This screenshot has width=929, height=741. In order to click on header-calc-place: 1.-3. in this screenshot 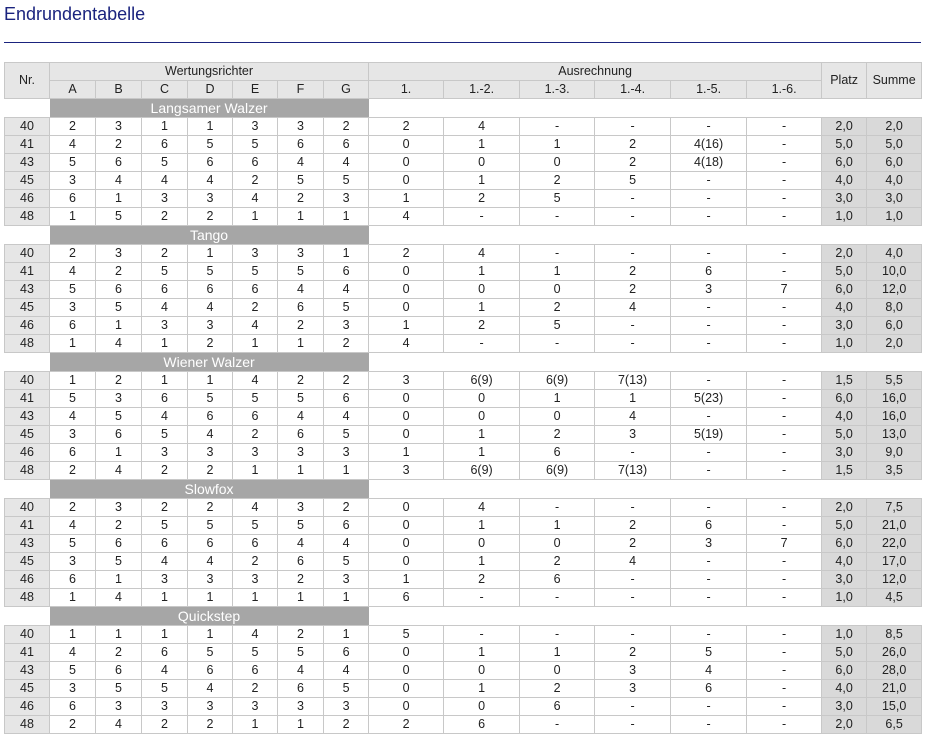, I will do `click(557, 89)`.